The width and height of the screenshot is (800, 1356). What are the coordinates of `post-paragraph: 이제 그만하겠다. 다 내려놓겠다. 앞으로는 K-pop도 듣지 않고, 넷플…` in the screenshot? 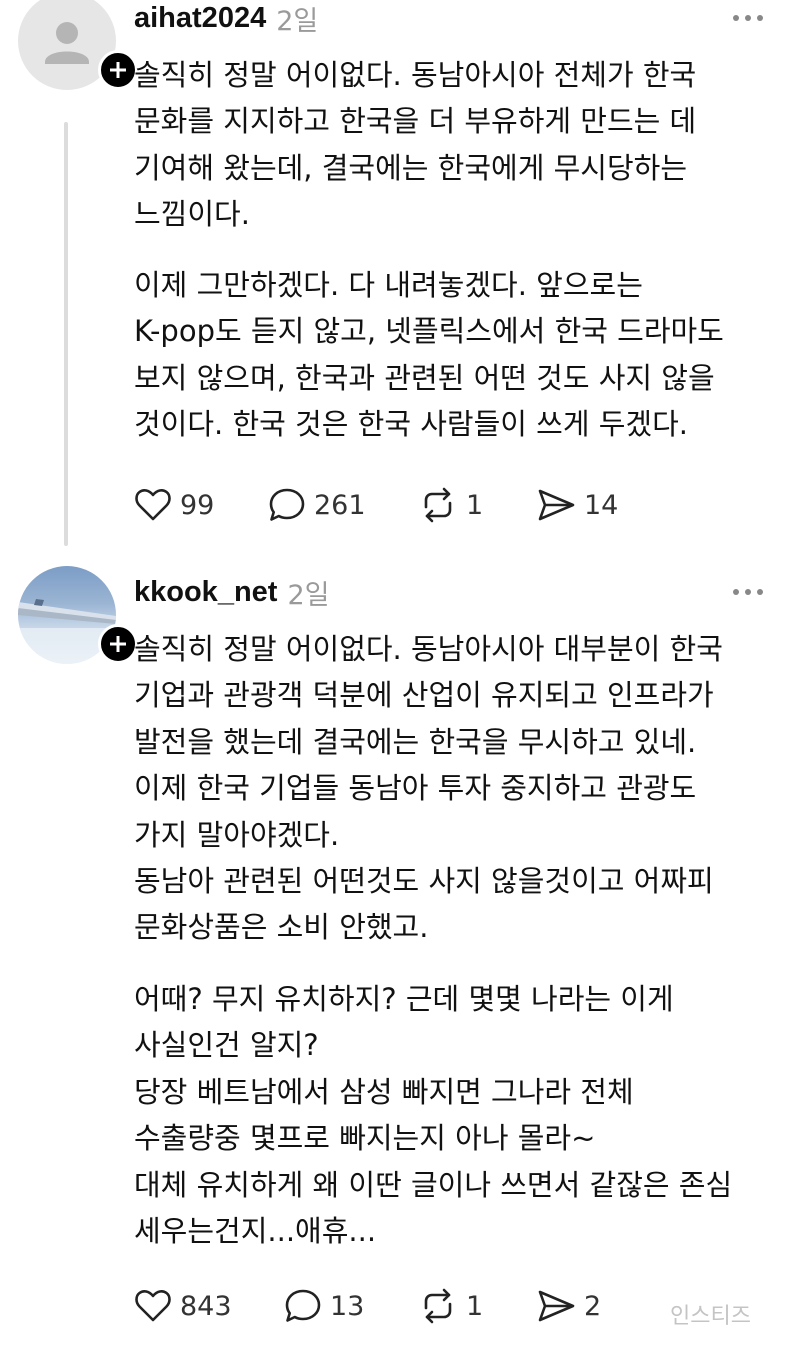 It's located at (429, 355).